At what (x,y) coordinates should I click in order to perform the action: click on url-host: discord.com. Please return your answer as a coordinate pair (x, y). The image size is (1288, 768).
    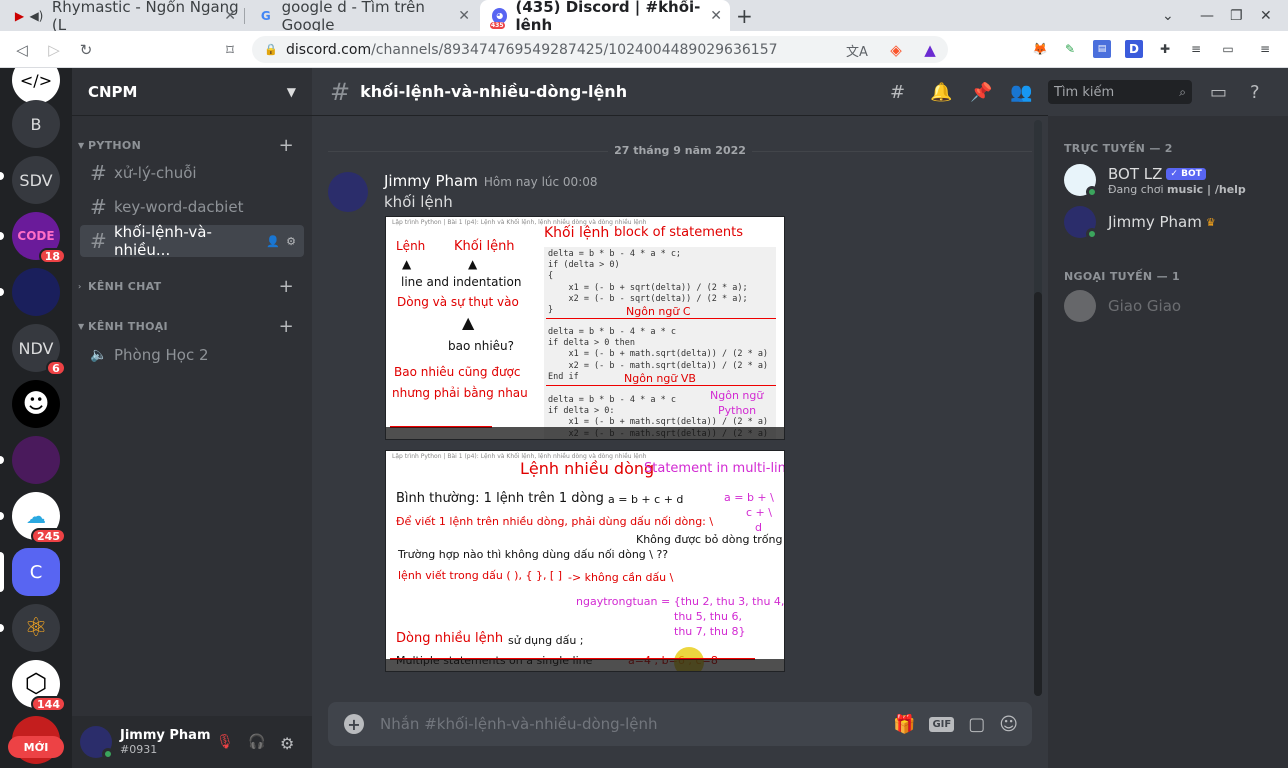
    Looking at the image, I should click on (329, 49).